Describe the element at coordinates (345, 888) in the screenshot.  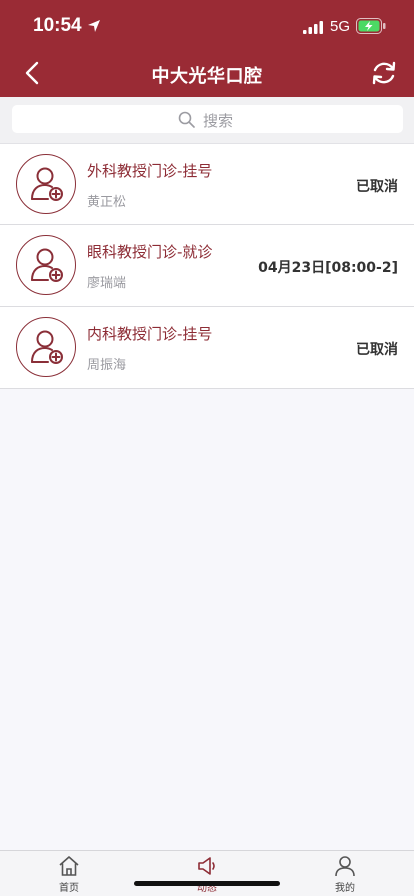
I see `tab-label: 我的` at that location.